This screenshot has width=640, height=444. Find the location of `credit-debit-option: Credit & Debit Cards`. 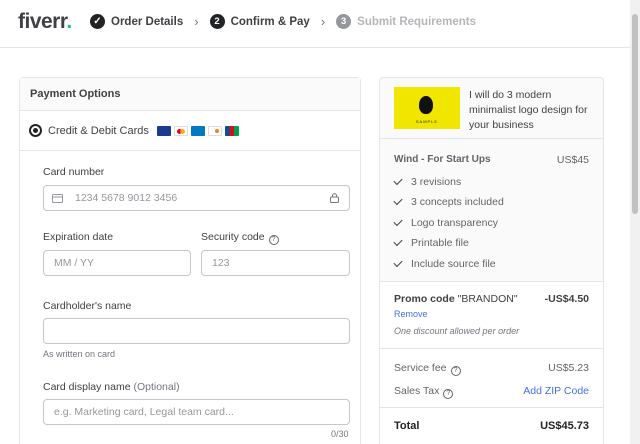

credit-debit-option: Credit & Debit Cards is located at coordinates (190, 131).